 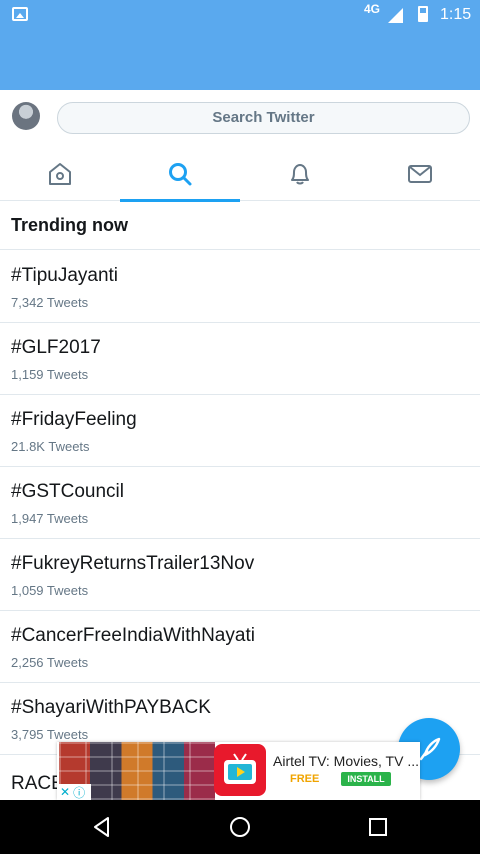 What do you see at coordinates (79, 792) in the screenshot?
I see `info-icon: ⓘ` at bounding box center [79, 792].